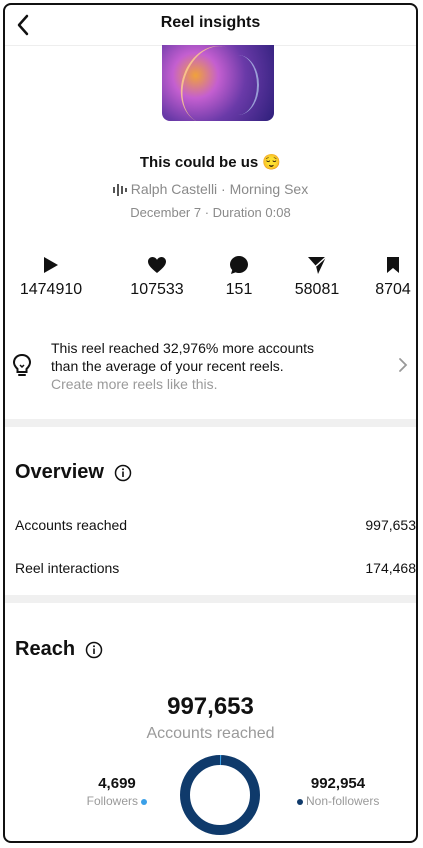  Describe the element at coordinates (157, 289) in the screenshot. I see `stat-value: 107533` at that location.